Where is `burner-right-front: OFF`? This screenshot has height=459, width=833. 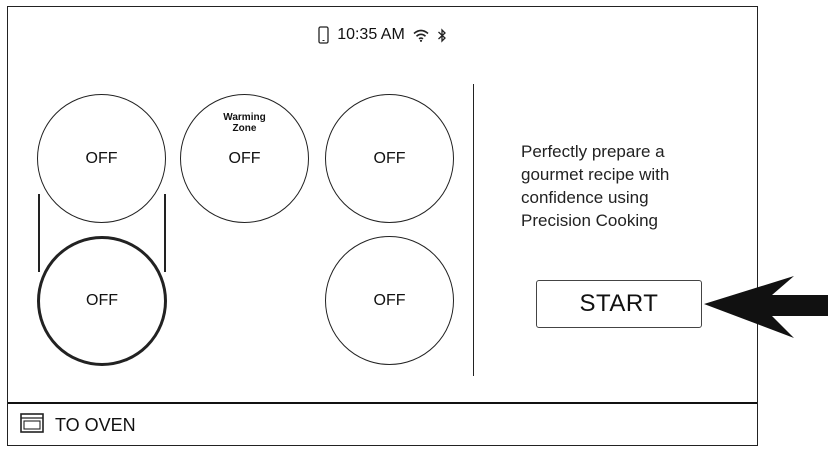 burner-right-front: OFF is located at coordinates (389, 300).